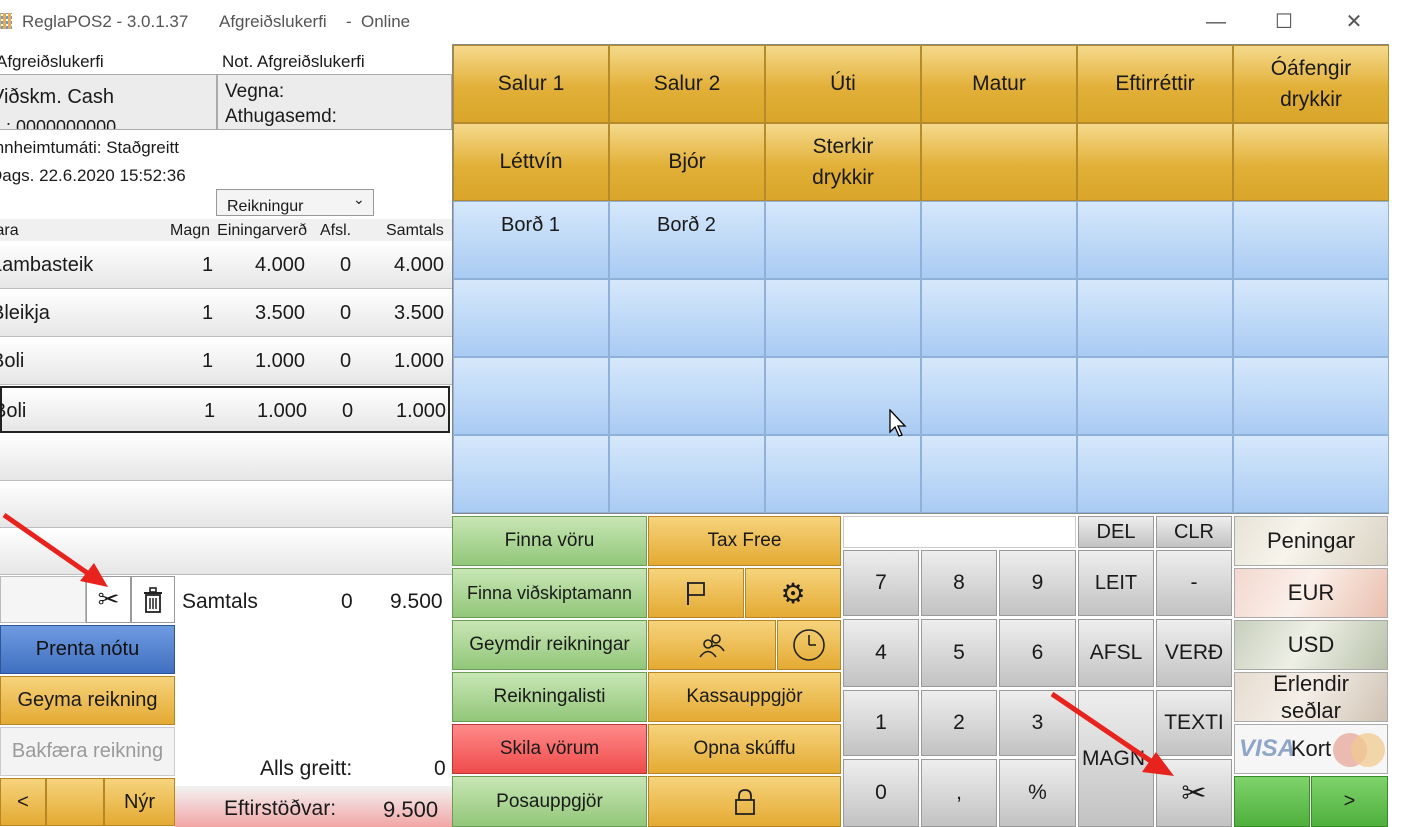 This screenshot has width=1404, height=827. Describe the element at coordinates (1354, 22) in the screenshot. I see `close-icon: ✕` at that location.